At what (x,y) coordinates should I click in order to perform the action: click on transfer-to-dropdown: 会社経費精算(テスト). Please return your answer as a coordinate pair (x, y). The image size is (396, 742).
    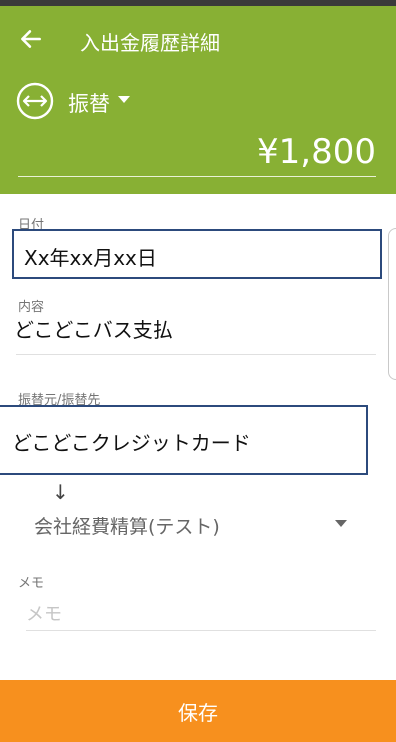
    Looking at the image, I should click on (127, 525).